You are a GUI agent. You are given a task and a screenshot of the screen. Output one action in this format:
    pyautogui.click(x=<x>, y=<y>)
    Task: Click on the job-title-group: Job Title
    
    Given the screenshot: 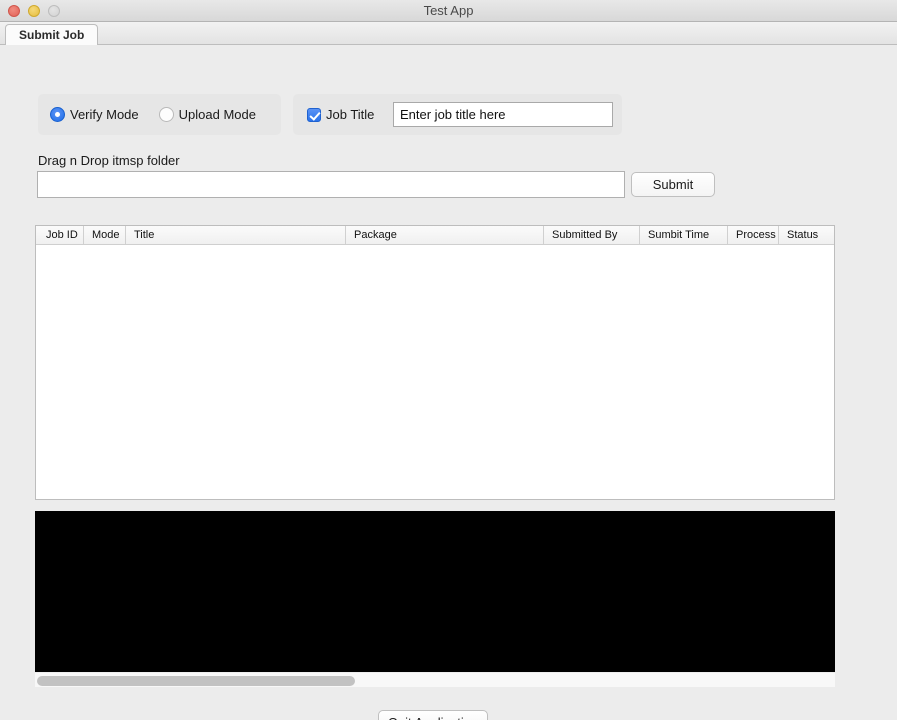 What is the action you would take?
    pyautogui.click(x=457, y=114)
    